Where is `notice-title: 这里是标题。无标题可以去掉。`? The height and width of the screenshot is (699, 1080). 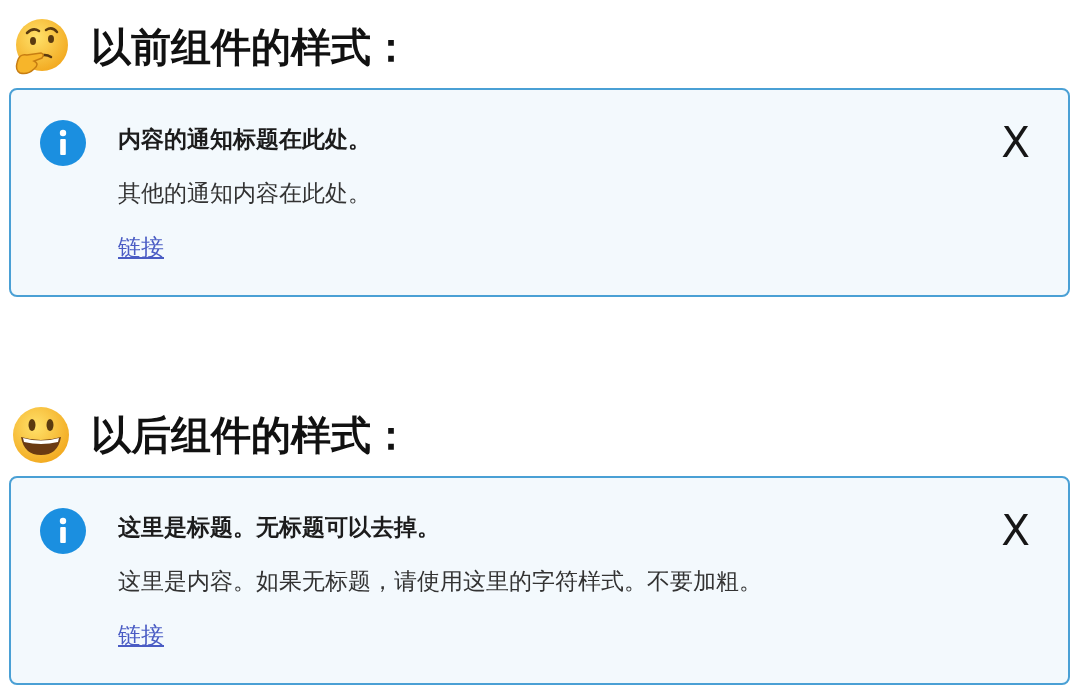 notice-title: 这里是标题。无标题可以去掉。 is located at coordinates (279, 527).